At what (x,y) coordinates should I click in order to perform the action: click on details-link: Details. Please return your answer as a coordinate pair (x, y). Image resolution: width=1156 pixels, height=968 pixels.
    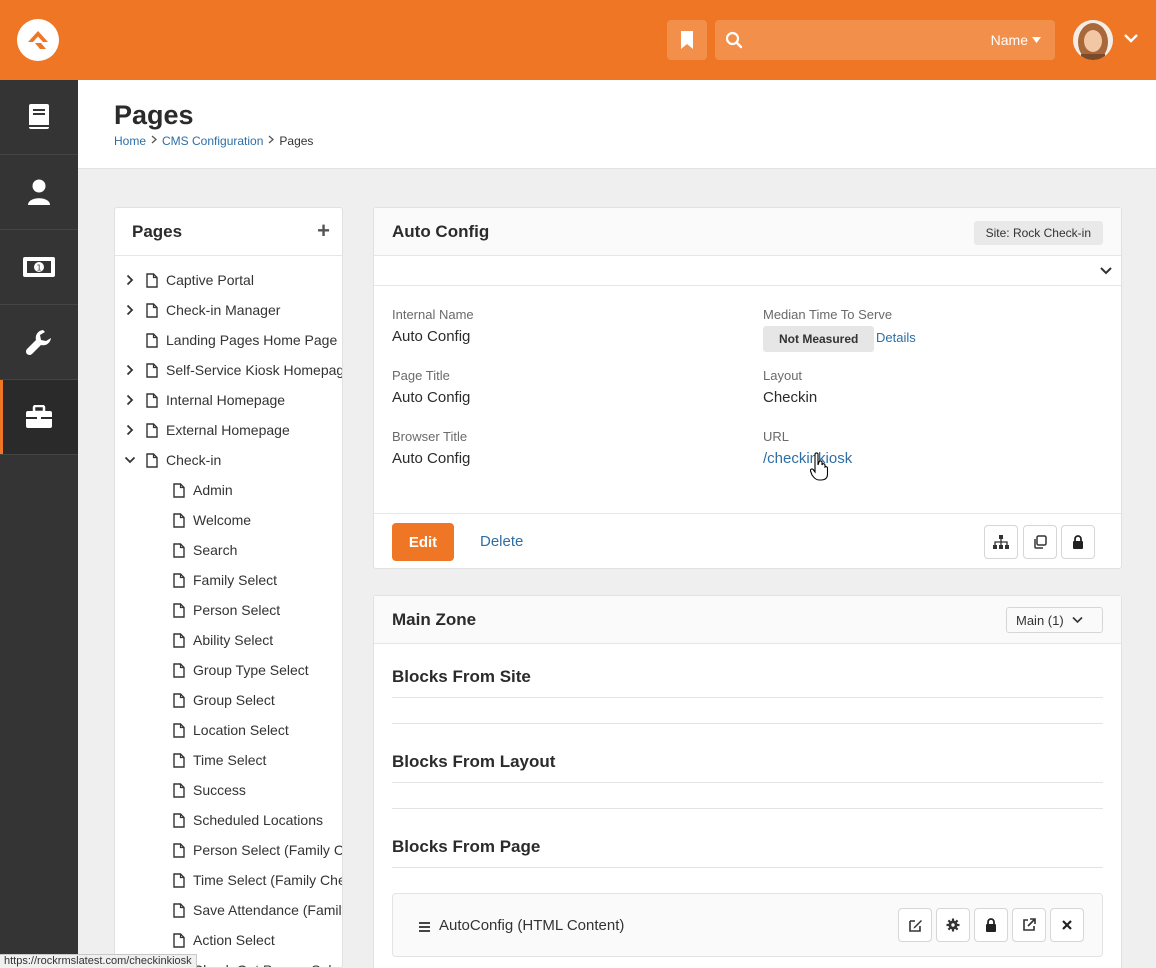
    Looking at the image, I should click on (896, 337).